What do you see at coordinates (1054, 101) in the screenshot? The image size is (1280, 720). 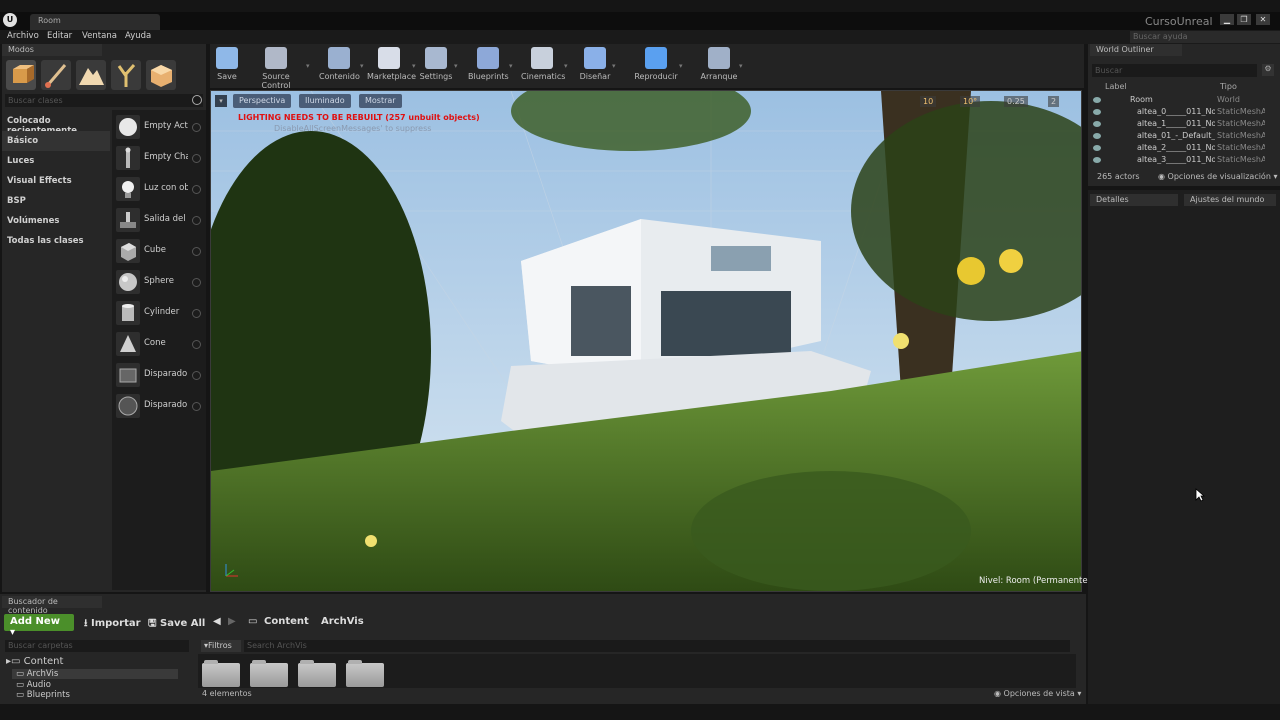 I see `camera-speed-value: 2` at bounding box center [1054, 101].